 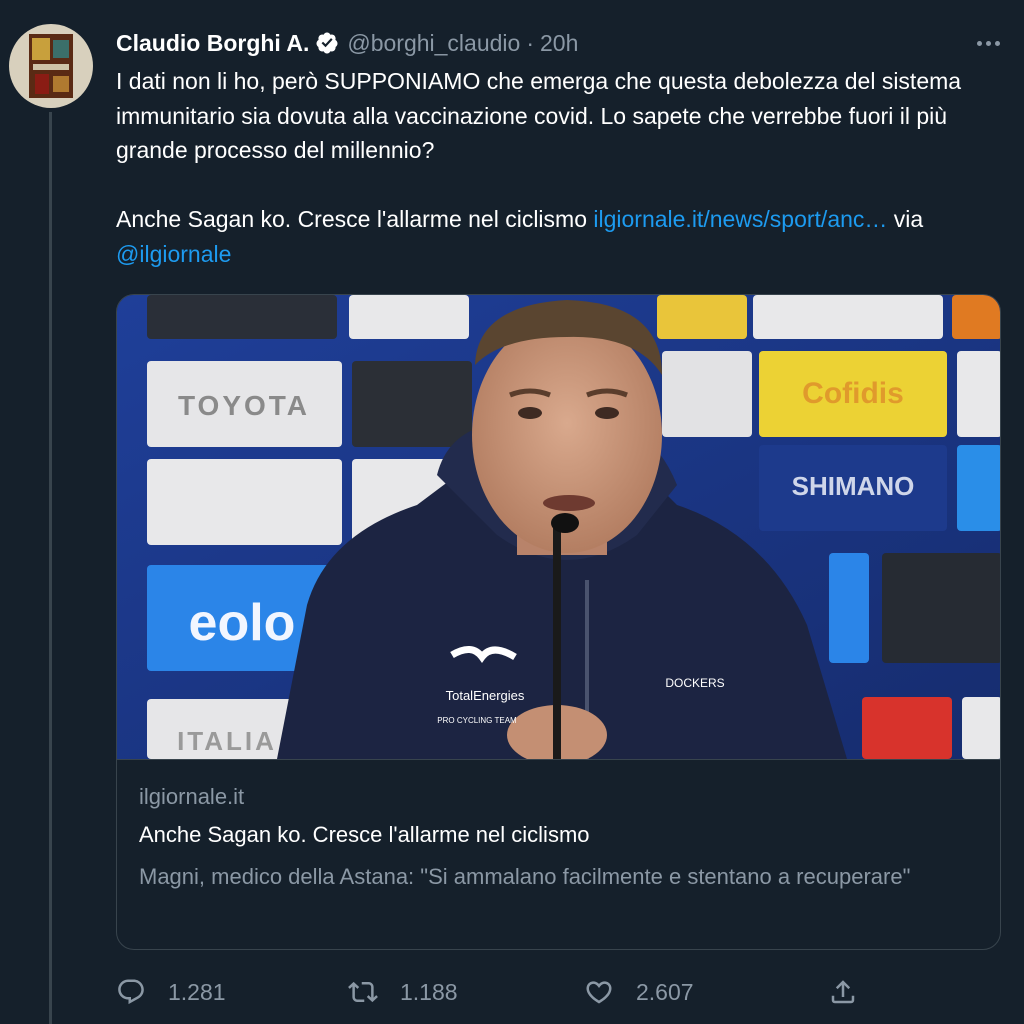 What do you see at coordinates (558, 992) in the screenshot?
I see `action-bar: 1.281 1.188 2.607` at bounding box center [558, 992].